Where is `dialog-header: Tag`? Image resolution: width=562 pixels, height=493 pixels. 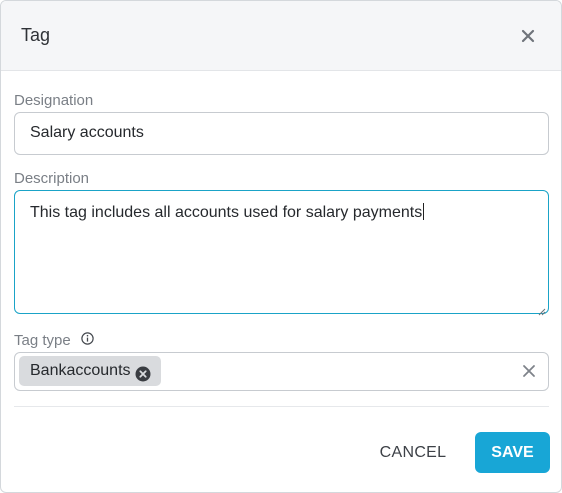 dialog-header: Tag is located at coordinates (281, 36).